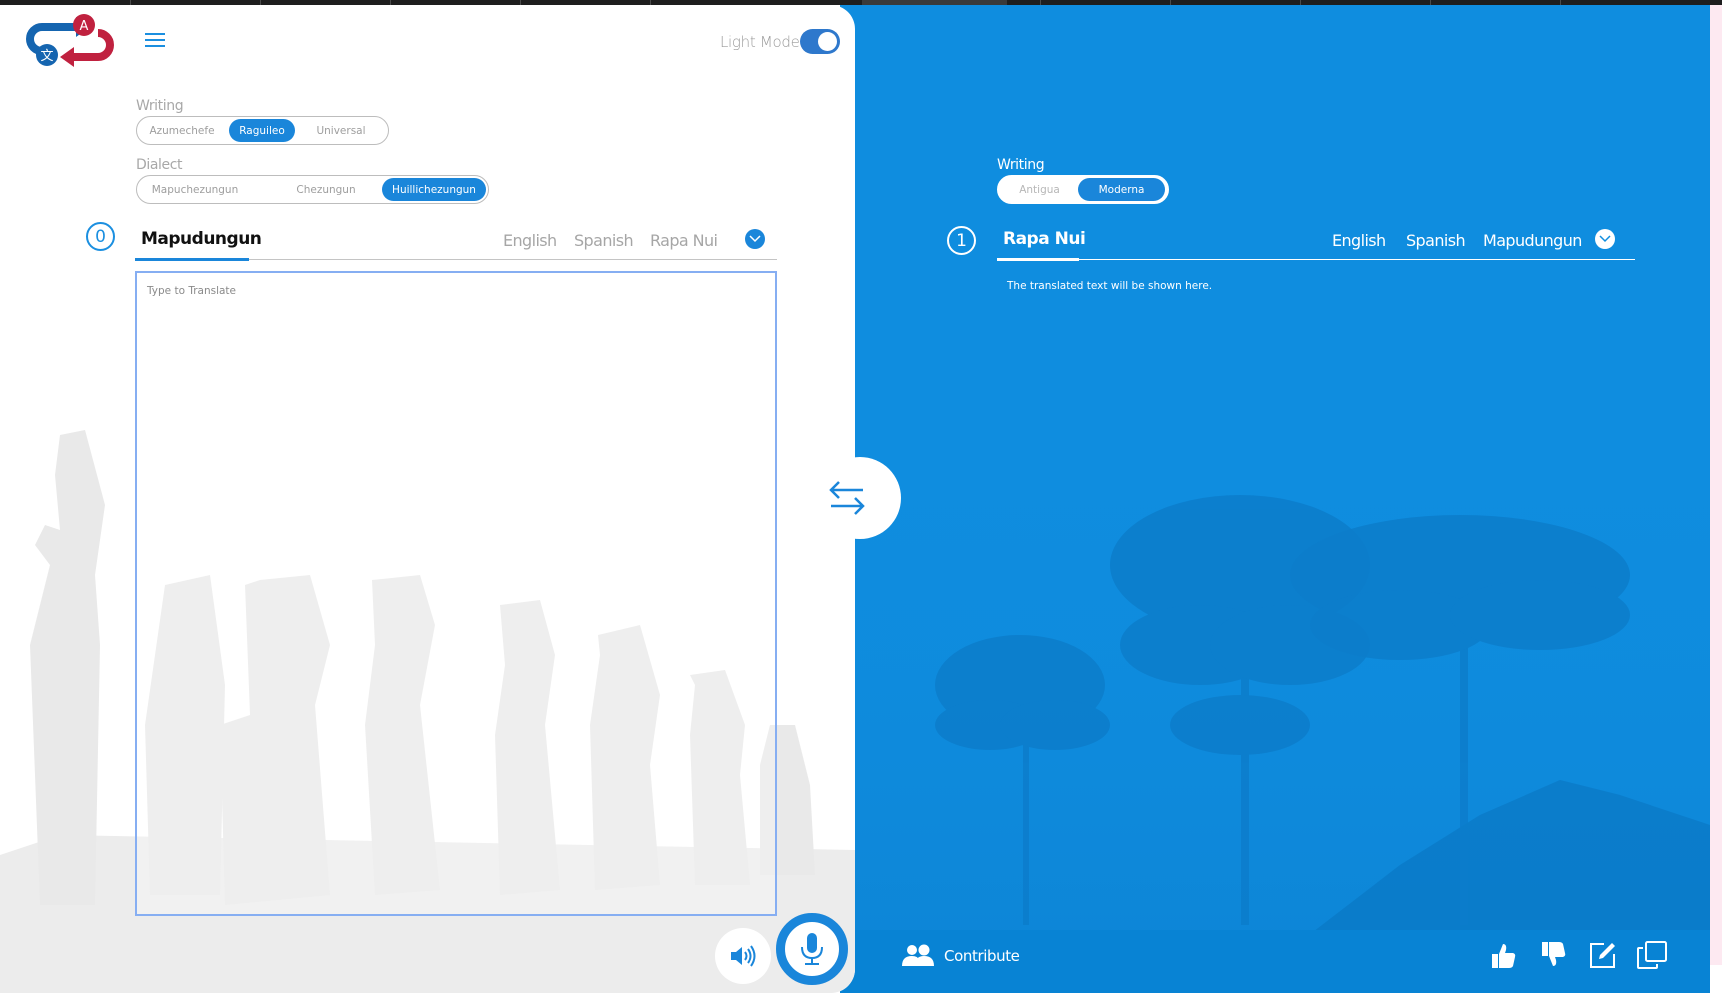 The height and width of the screenshot is (993, 1722). Describe the element at coordinates (456, 244) in the screenshot. I see `source-language-tabs: Mapudungun English Spanish Rapa Nui` at that location.